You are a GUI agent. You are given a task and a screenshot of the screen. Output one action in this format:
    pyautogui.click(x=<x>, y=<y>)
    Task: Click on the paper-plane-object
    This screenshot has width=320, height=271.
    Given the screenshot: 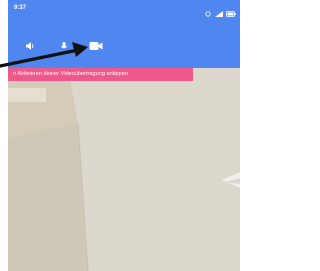 What is the action you would take?
    pyautogui.click(x=231, y=180)
    